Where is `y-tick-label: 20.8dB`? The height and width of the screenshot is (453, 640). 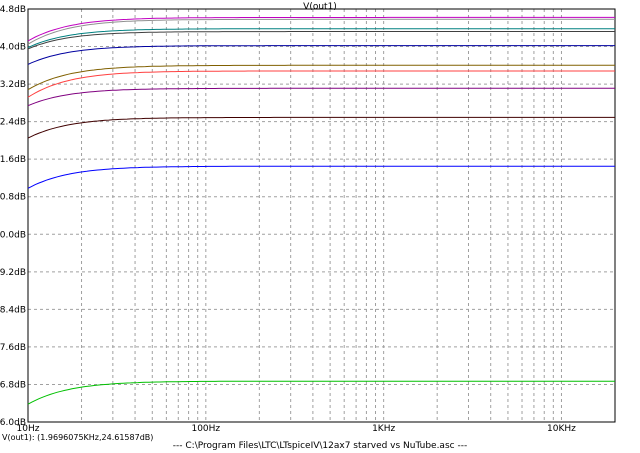 y-tick-label: 20.8dB is located at coordinates (13, 198).